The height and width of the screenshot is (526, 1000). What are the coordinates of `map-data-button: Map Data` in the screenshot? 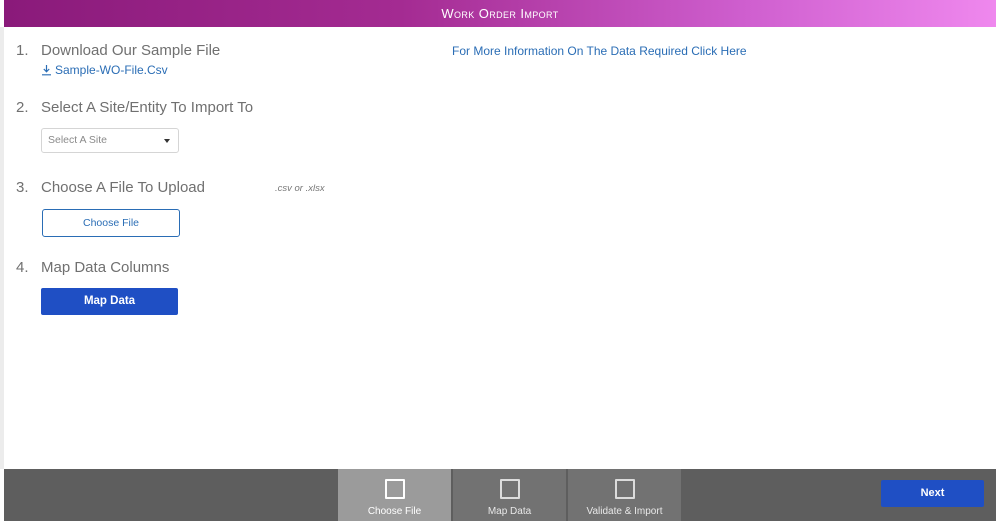 It's located at (109, 301).